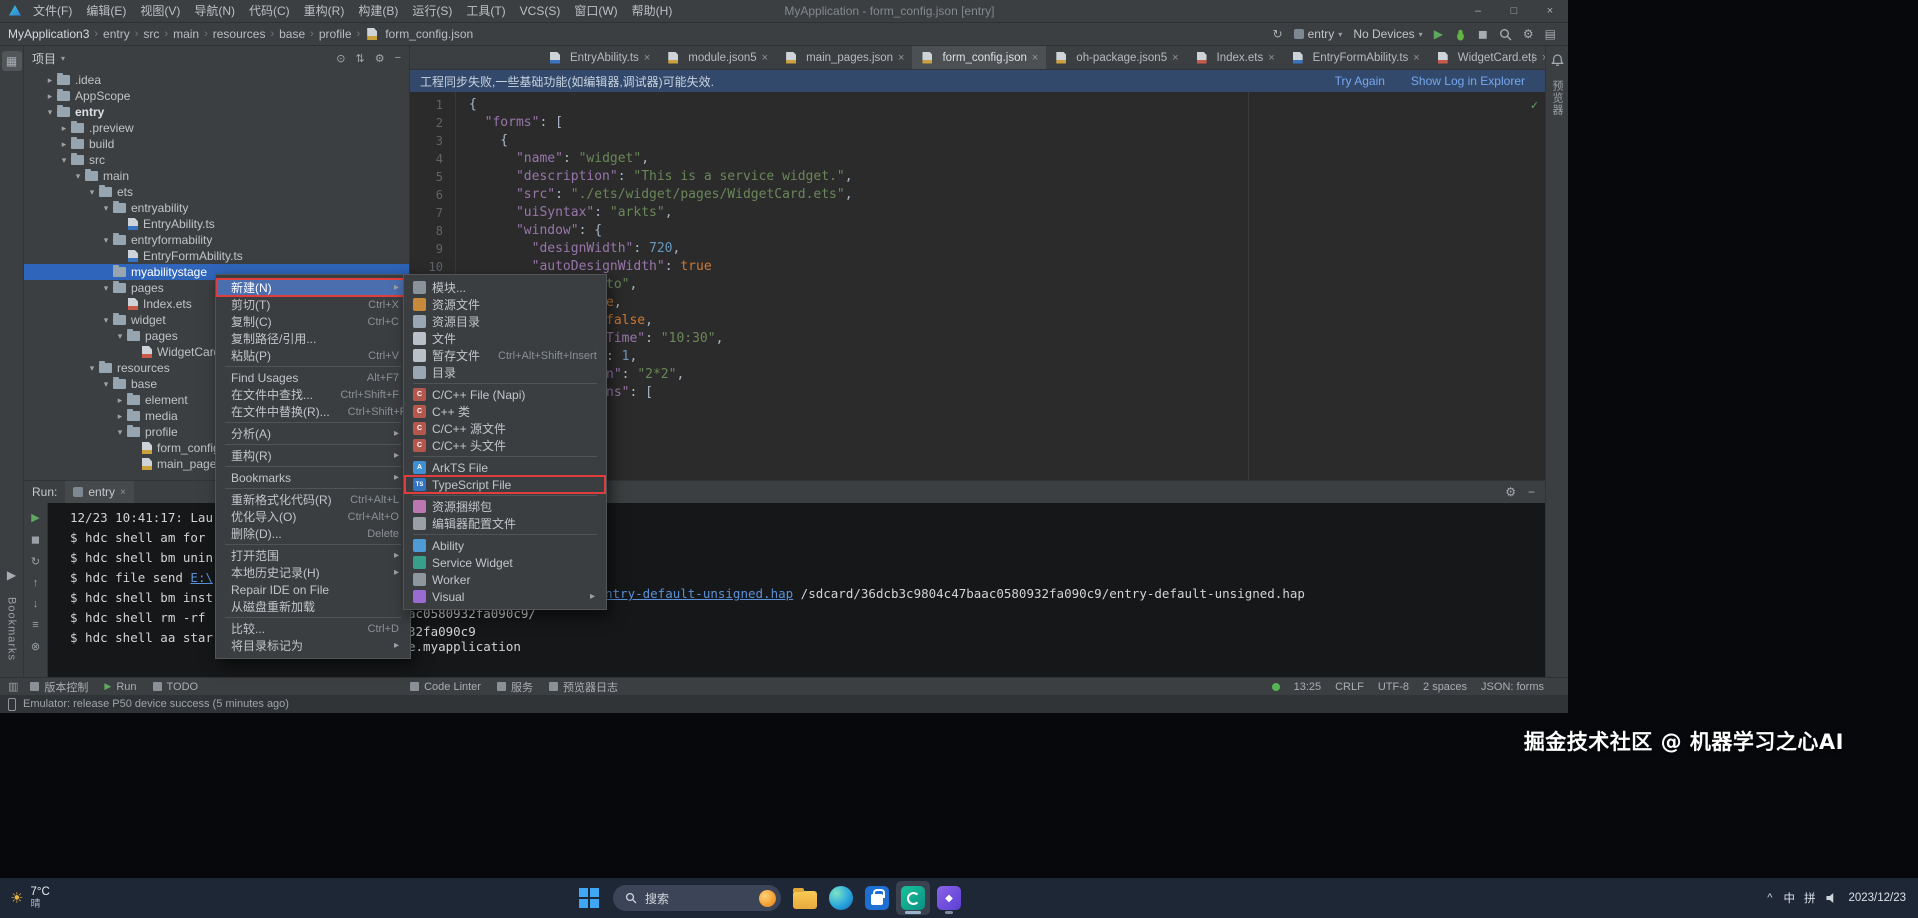 Image resolution: width=1918 pixels, height=918 pixels. What do you see at coordinates (1789, 898) in the screenshot?
I see `tray-input-indicator: 中` at bounding box center [1789, 898].